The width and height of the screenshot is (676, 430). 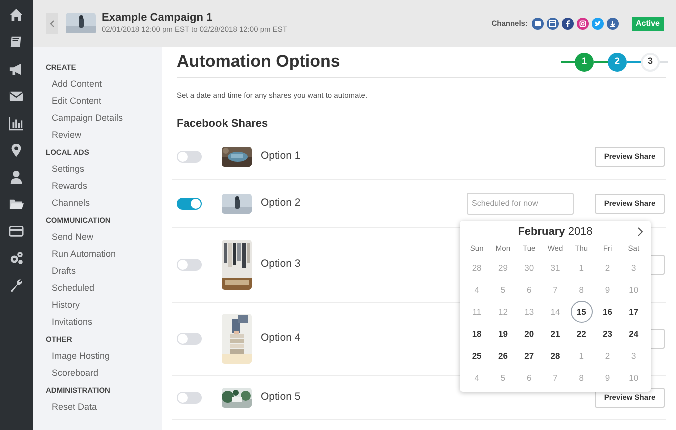 What do you see at coordinates (648, 23) in the screenshot?
I see `status-badge: Active` at bounding box center [648, 23].